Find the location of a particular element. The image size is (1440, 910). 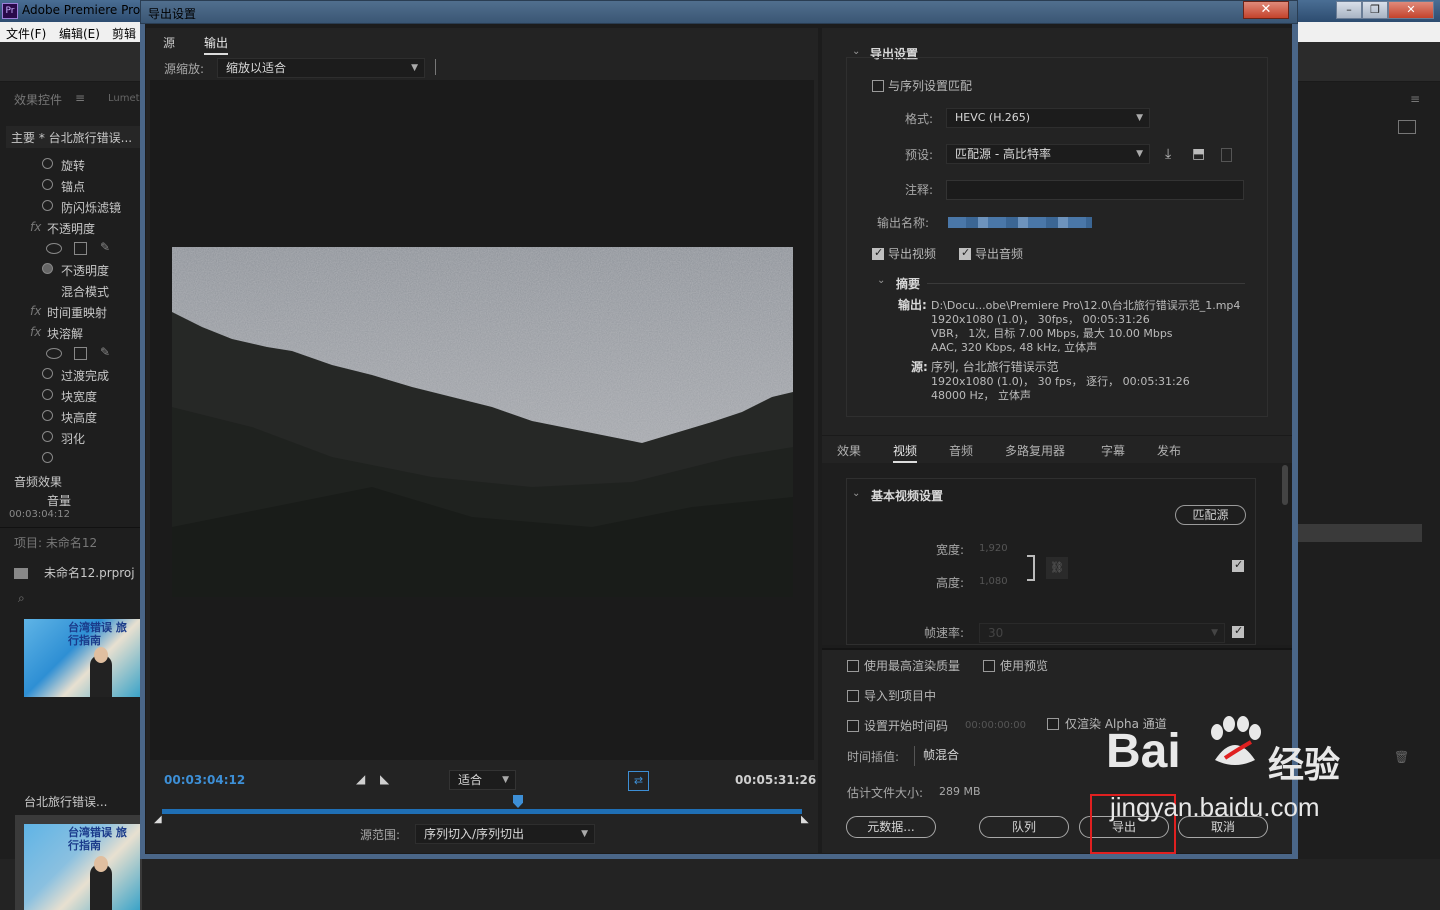

safe-margins-icon: ⇄ is located at coordinates (638, 781).